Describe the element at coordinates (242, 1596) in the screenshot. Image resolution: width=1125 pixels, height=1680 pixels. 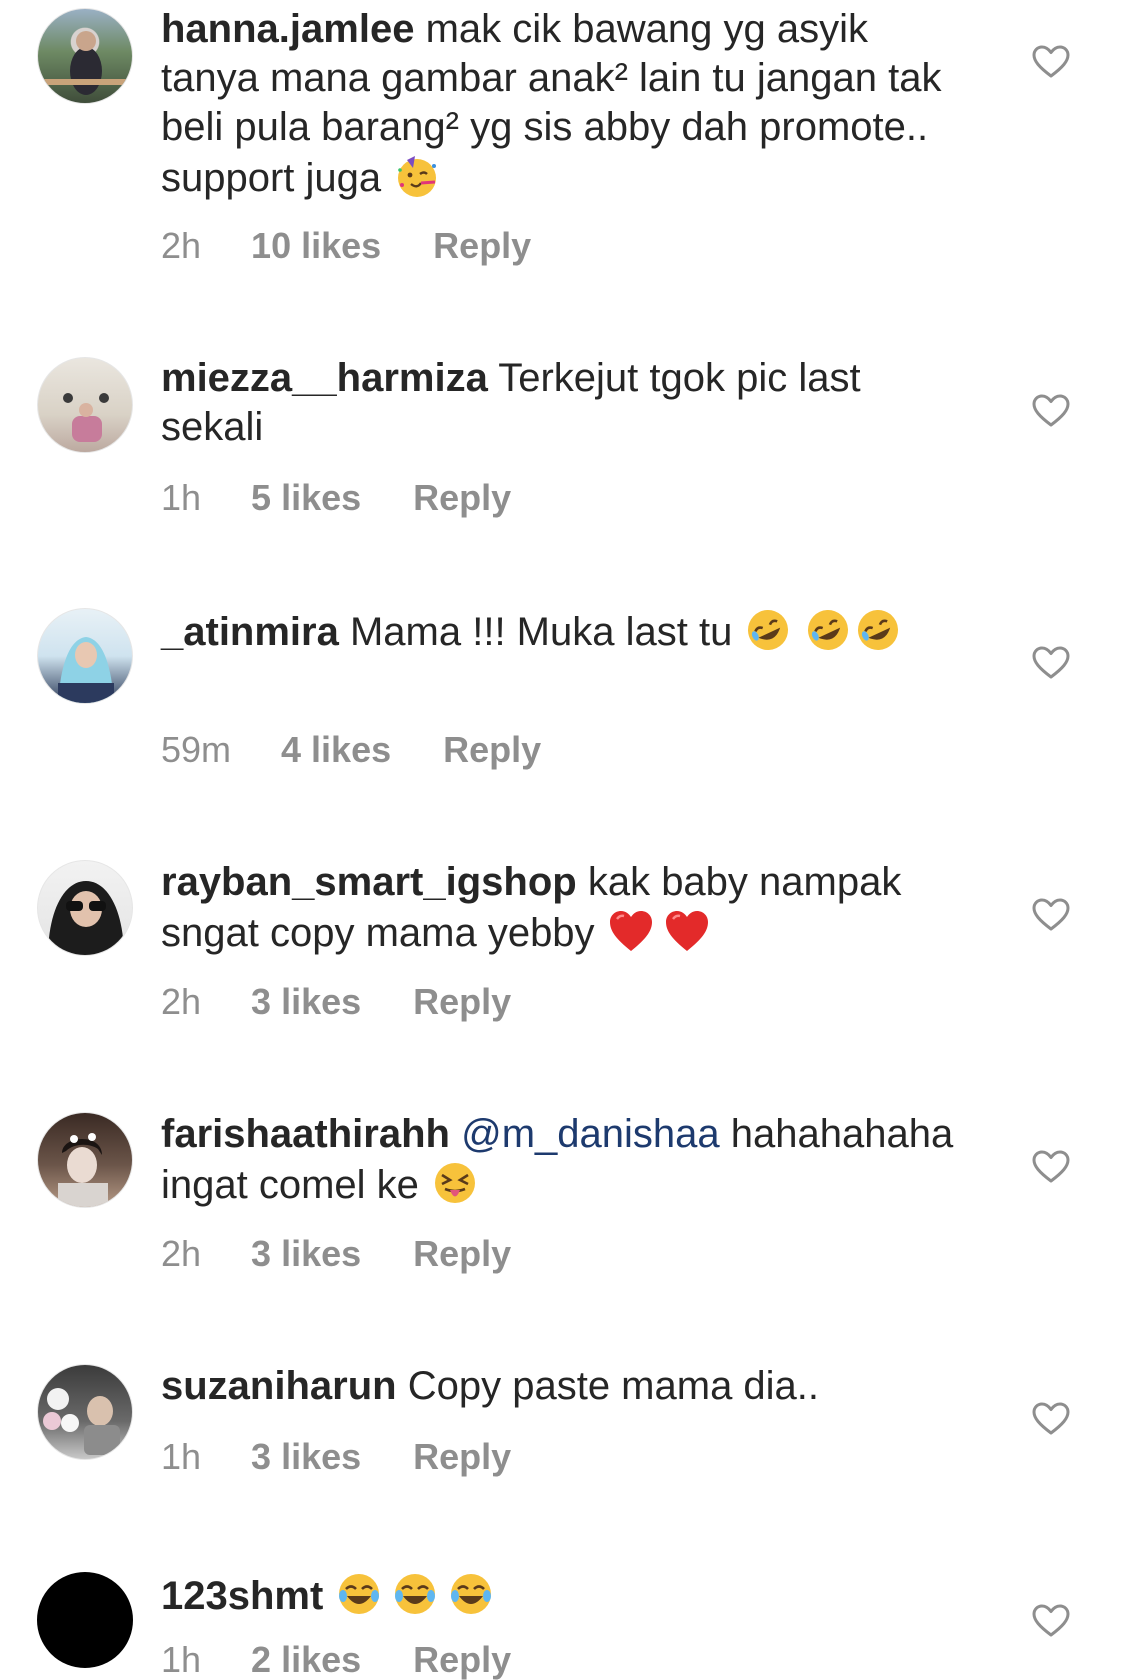
I see `comment-username: 123shmt` at that location.